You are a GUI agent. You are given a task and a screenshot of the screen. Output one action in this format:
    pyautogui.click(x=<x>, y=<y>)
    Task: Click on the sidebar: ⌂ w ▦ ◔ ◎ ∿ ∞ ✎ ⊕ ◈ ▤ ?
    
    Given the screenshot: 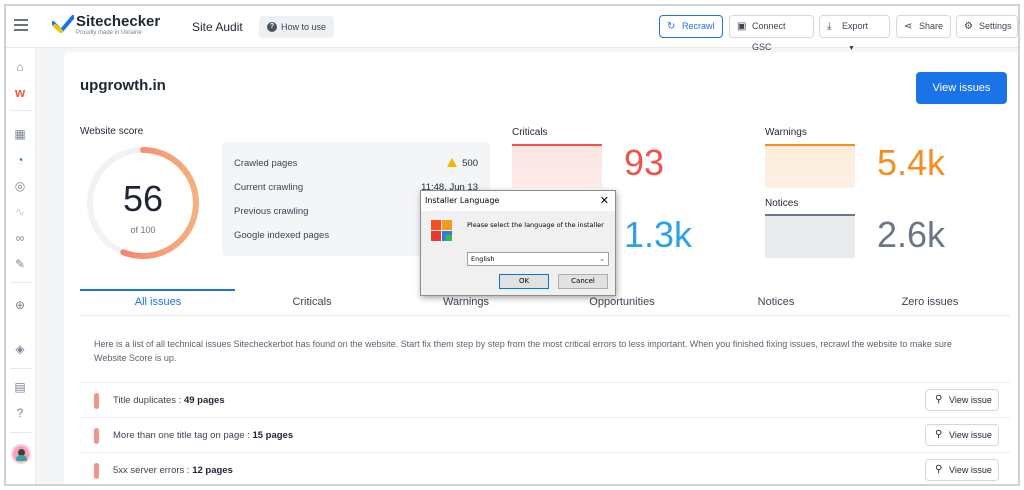 What is the action you would take?
    pyautogui.click(x=21, y=266)
    